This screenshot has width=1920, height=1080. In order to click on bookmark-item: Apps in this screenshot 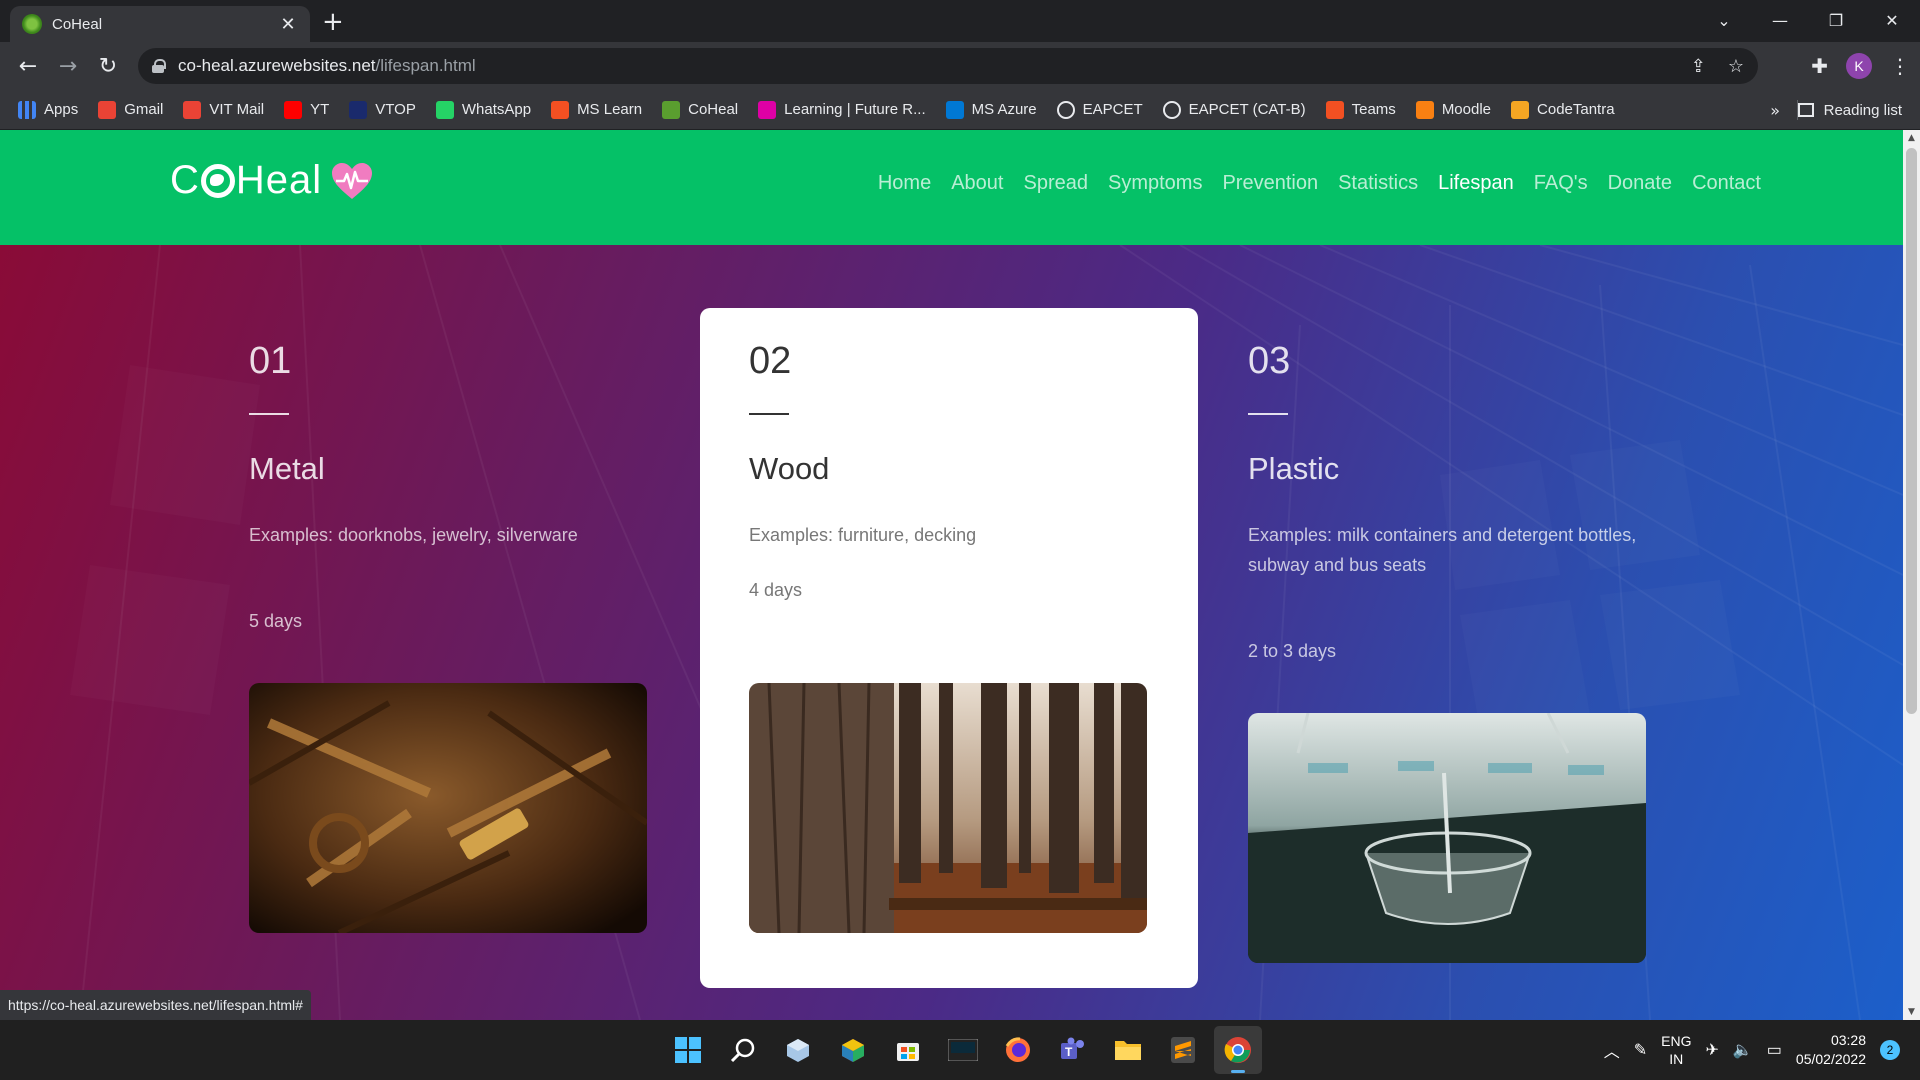, I will do `click(48, 109)`.